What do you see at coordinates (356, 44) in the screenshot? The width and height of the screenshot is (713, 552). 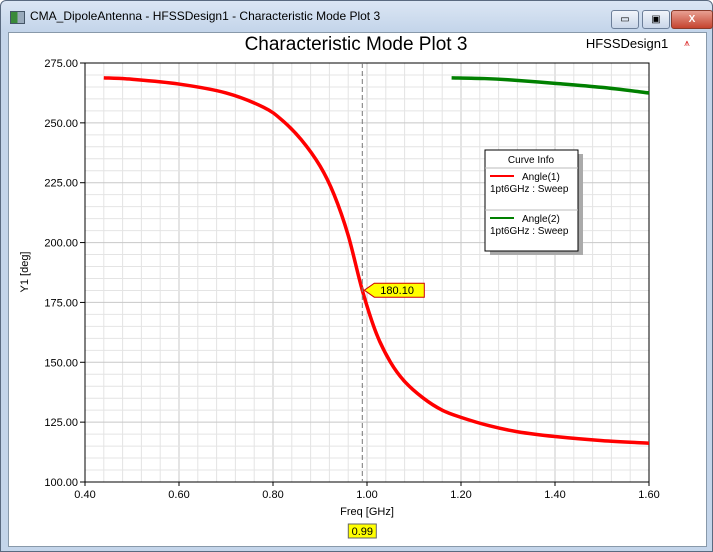 I see `chart-title: Characteristic Mode Plot 3` at bounding box center [356, 44].